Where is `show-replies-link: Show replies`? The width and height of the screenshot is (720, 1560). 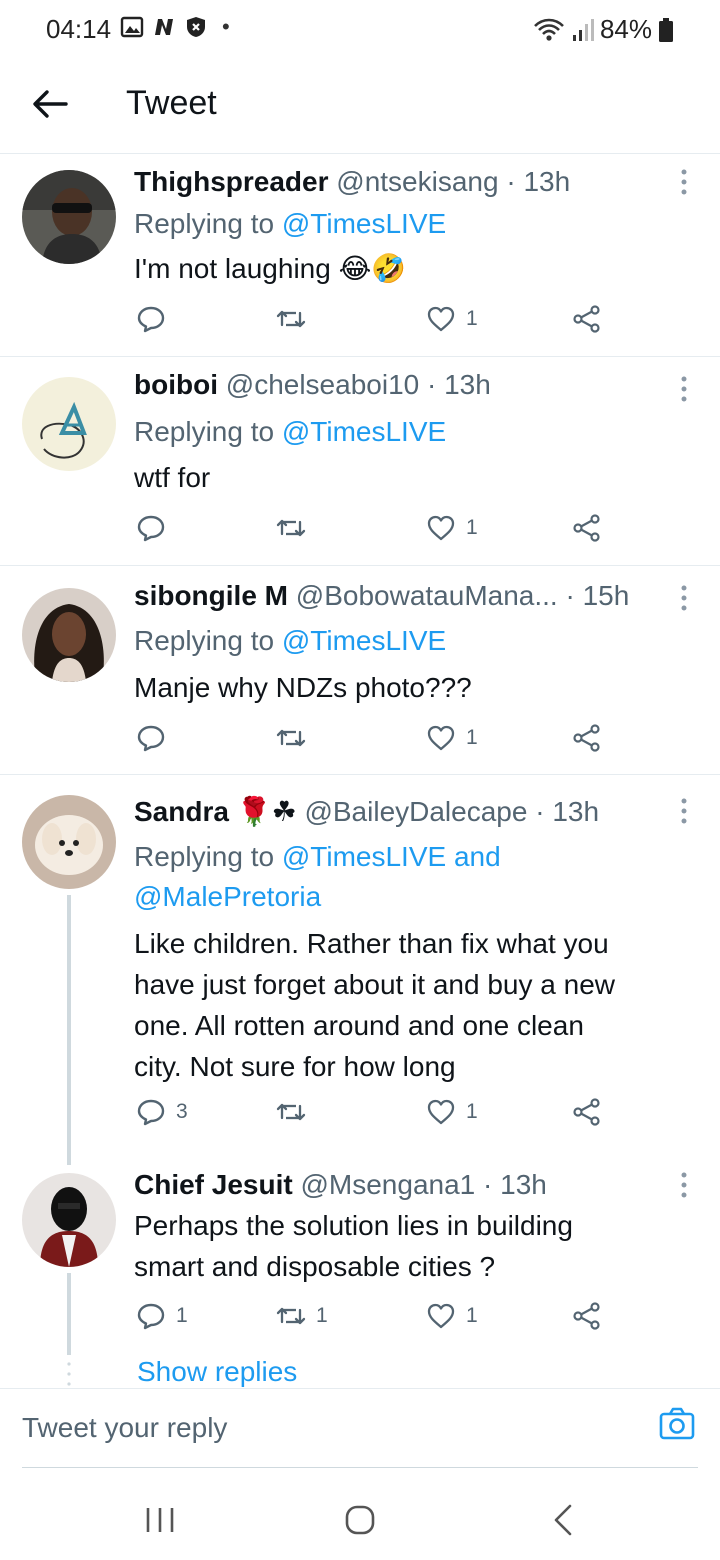 show-replies-link: Show replies is located at coordinates (217, 1372).